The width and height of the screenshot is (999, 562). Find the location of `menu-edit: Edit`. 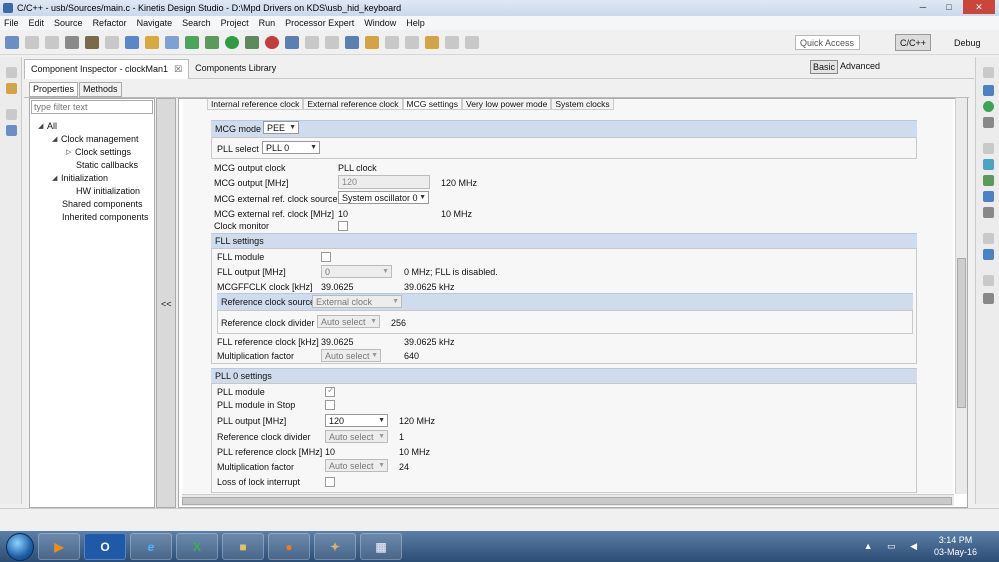

menu-edit: Edit is located at coordinates (37, 23).